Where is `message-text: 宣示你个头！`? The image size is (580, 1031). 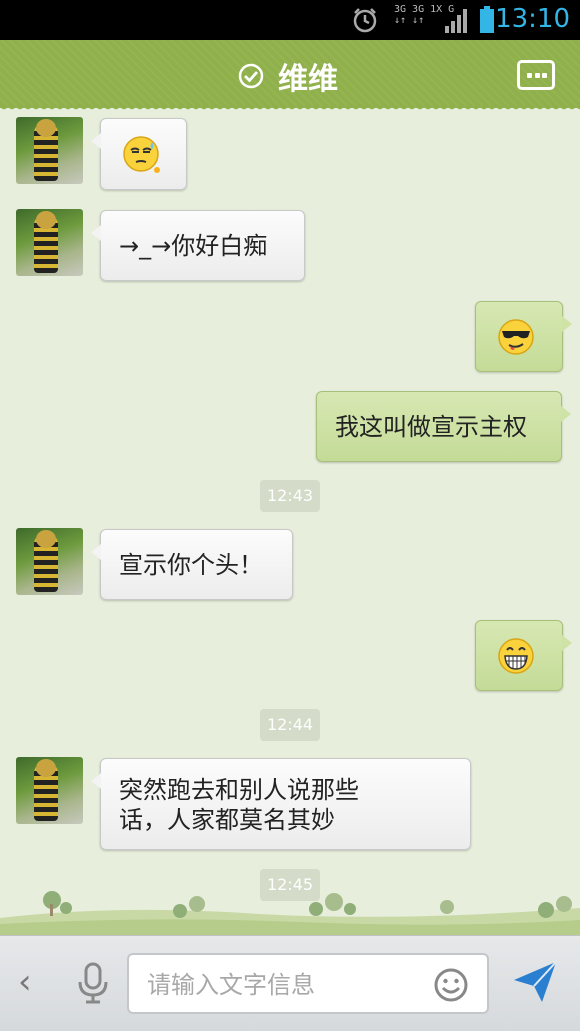 message-text: 宣示你个头！ is located at coordinates (191, 565).